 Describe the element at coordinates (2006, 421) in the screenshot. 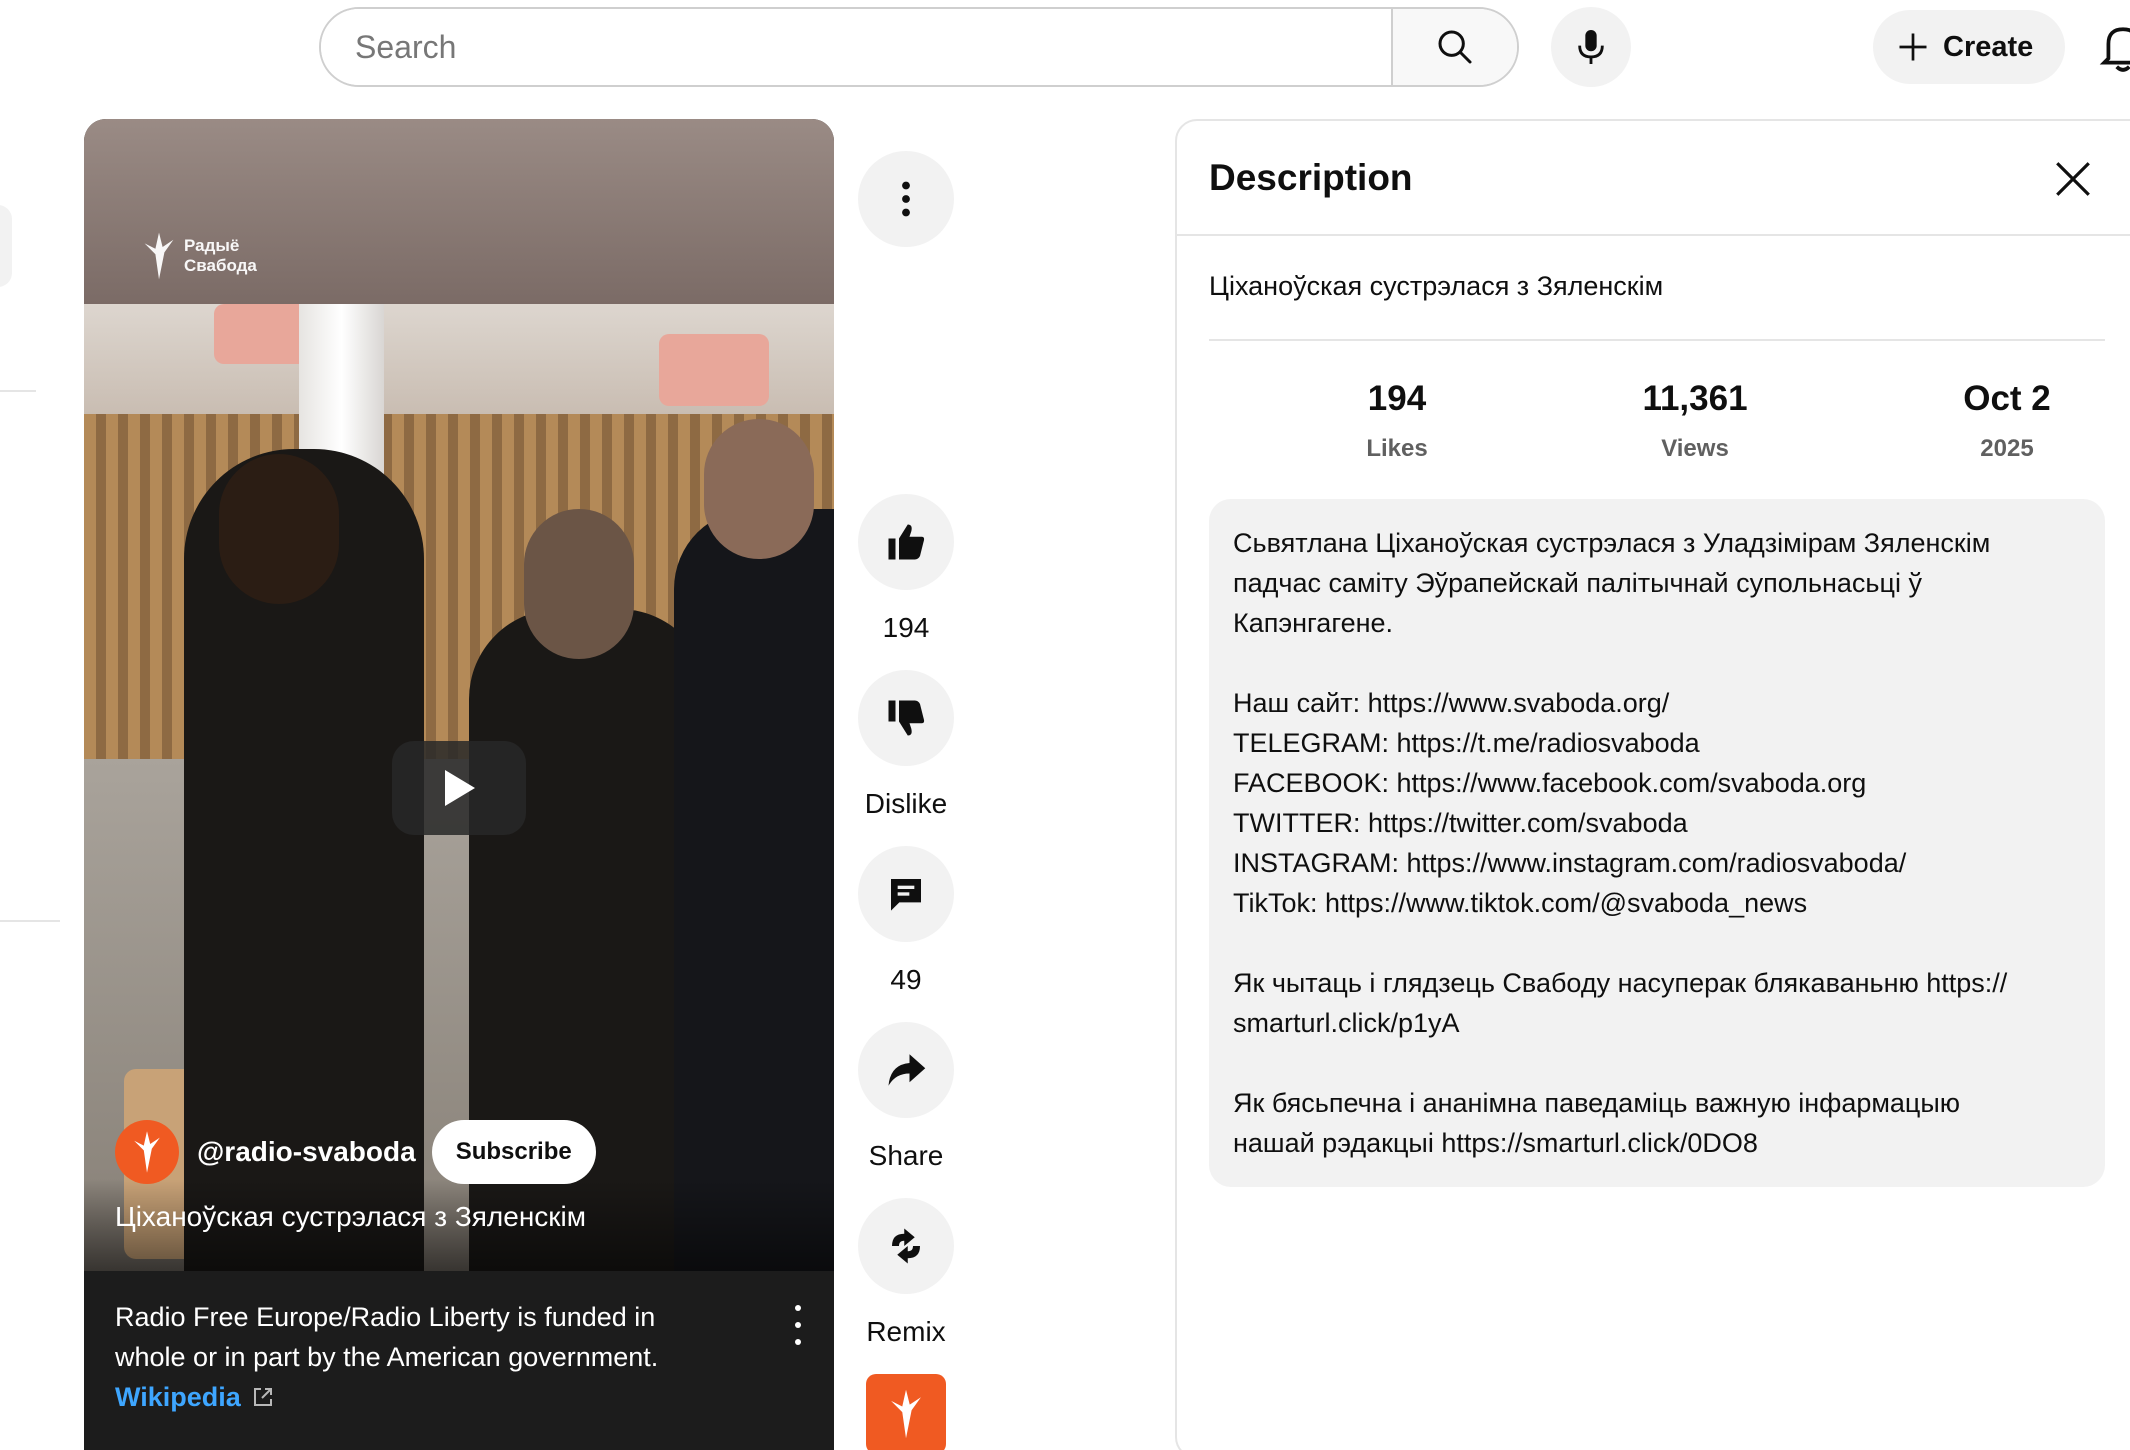

I see `date-stat: Oct 2 2025` at that location.